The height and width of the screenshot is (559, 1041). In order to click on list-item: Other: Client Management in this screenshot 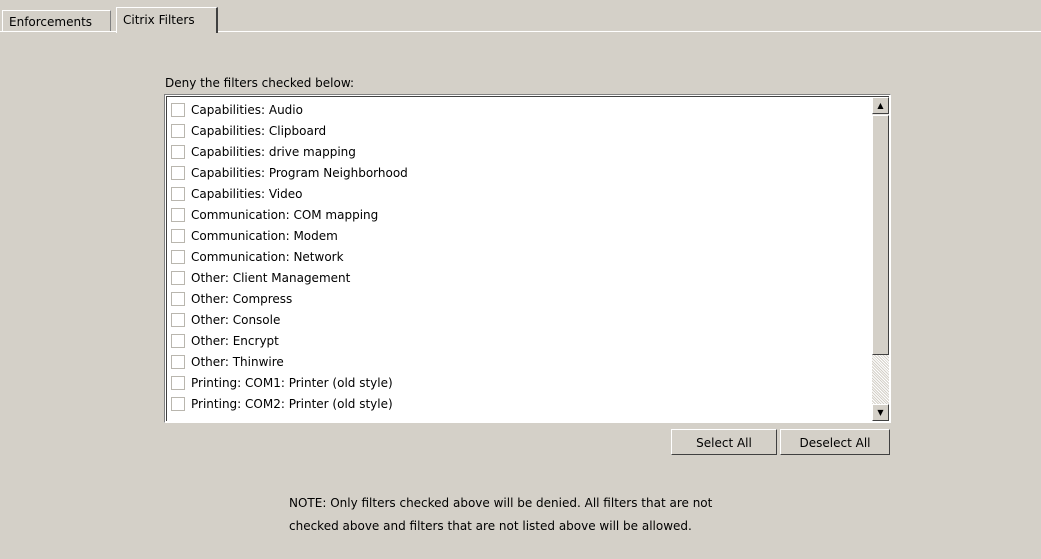, I will do `click(516, 279)`.